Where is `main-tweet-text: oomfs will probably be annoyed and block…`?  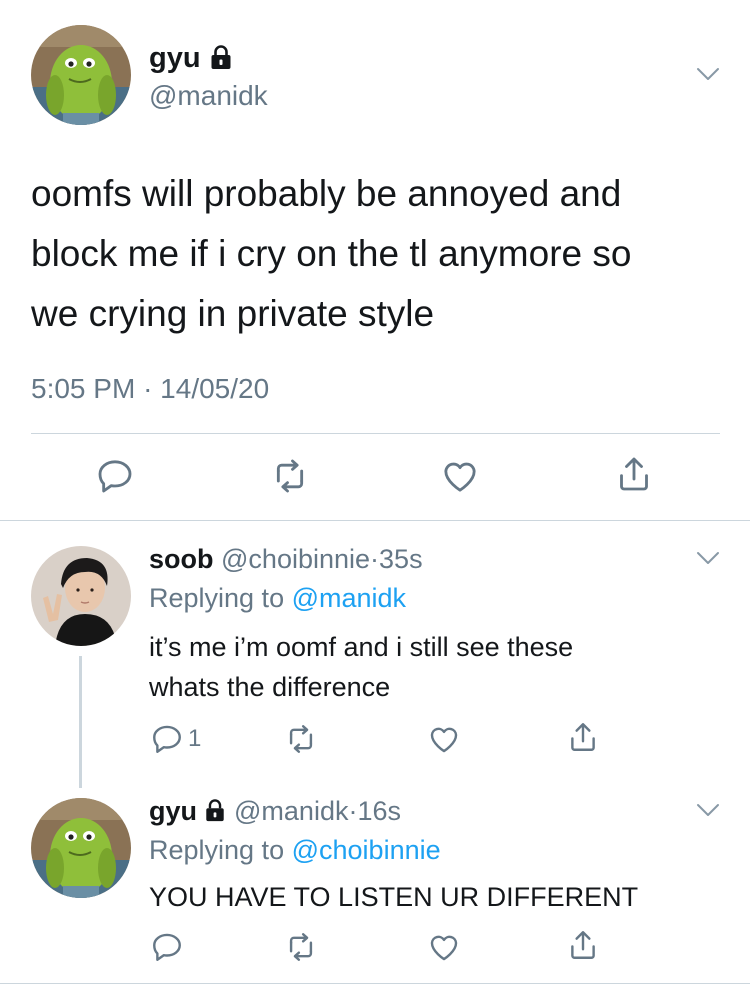 main-tweet-text: oomfs will probably be annoyed and block… is located at coordinates (331, 254).